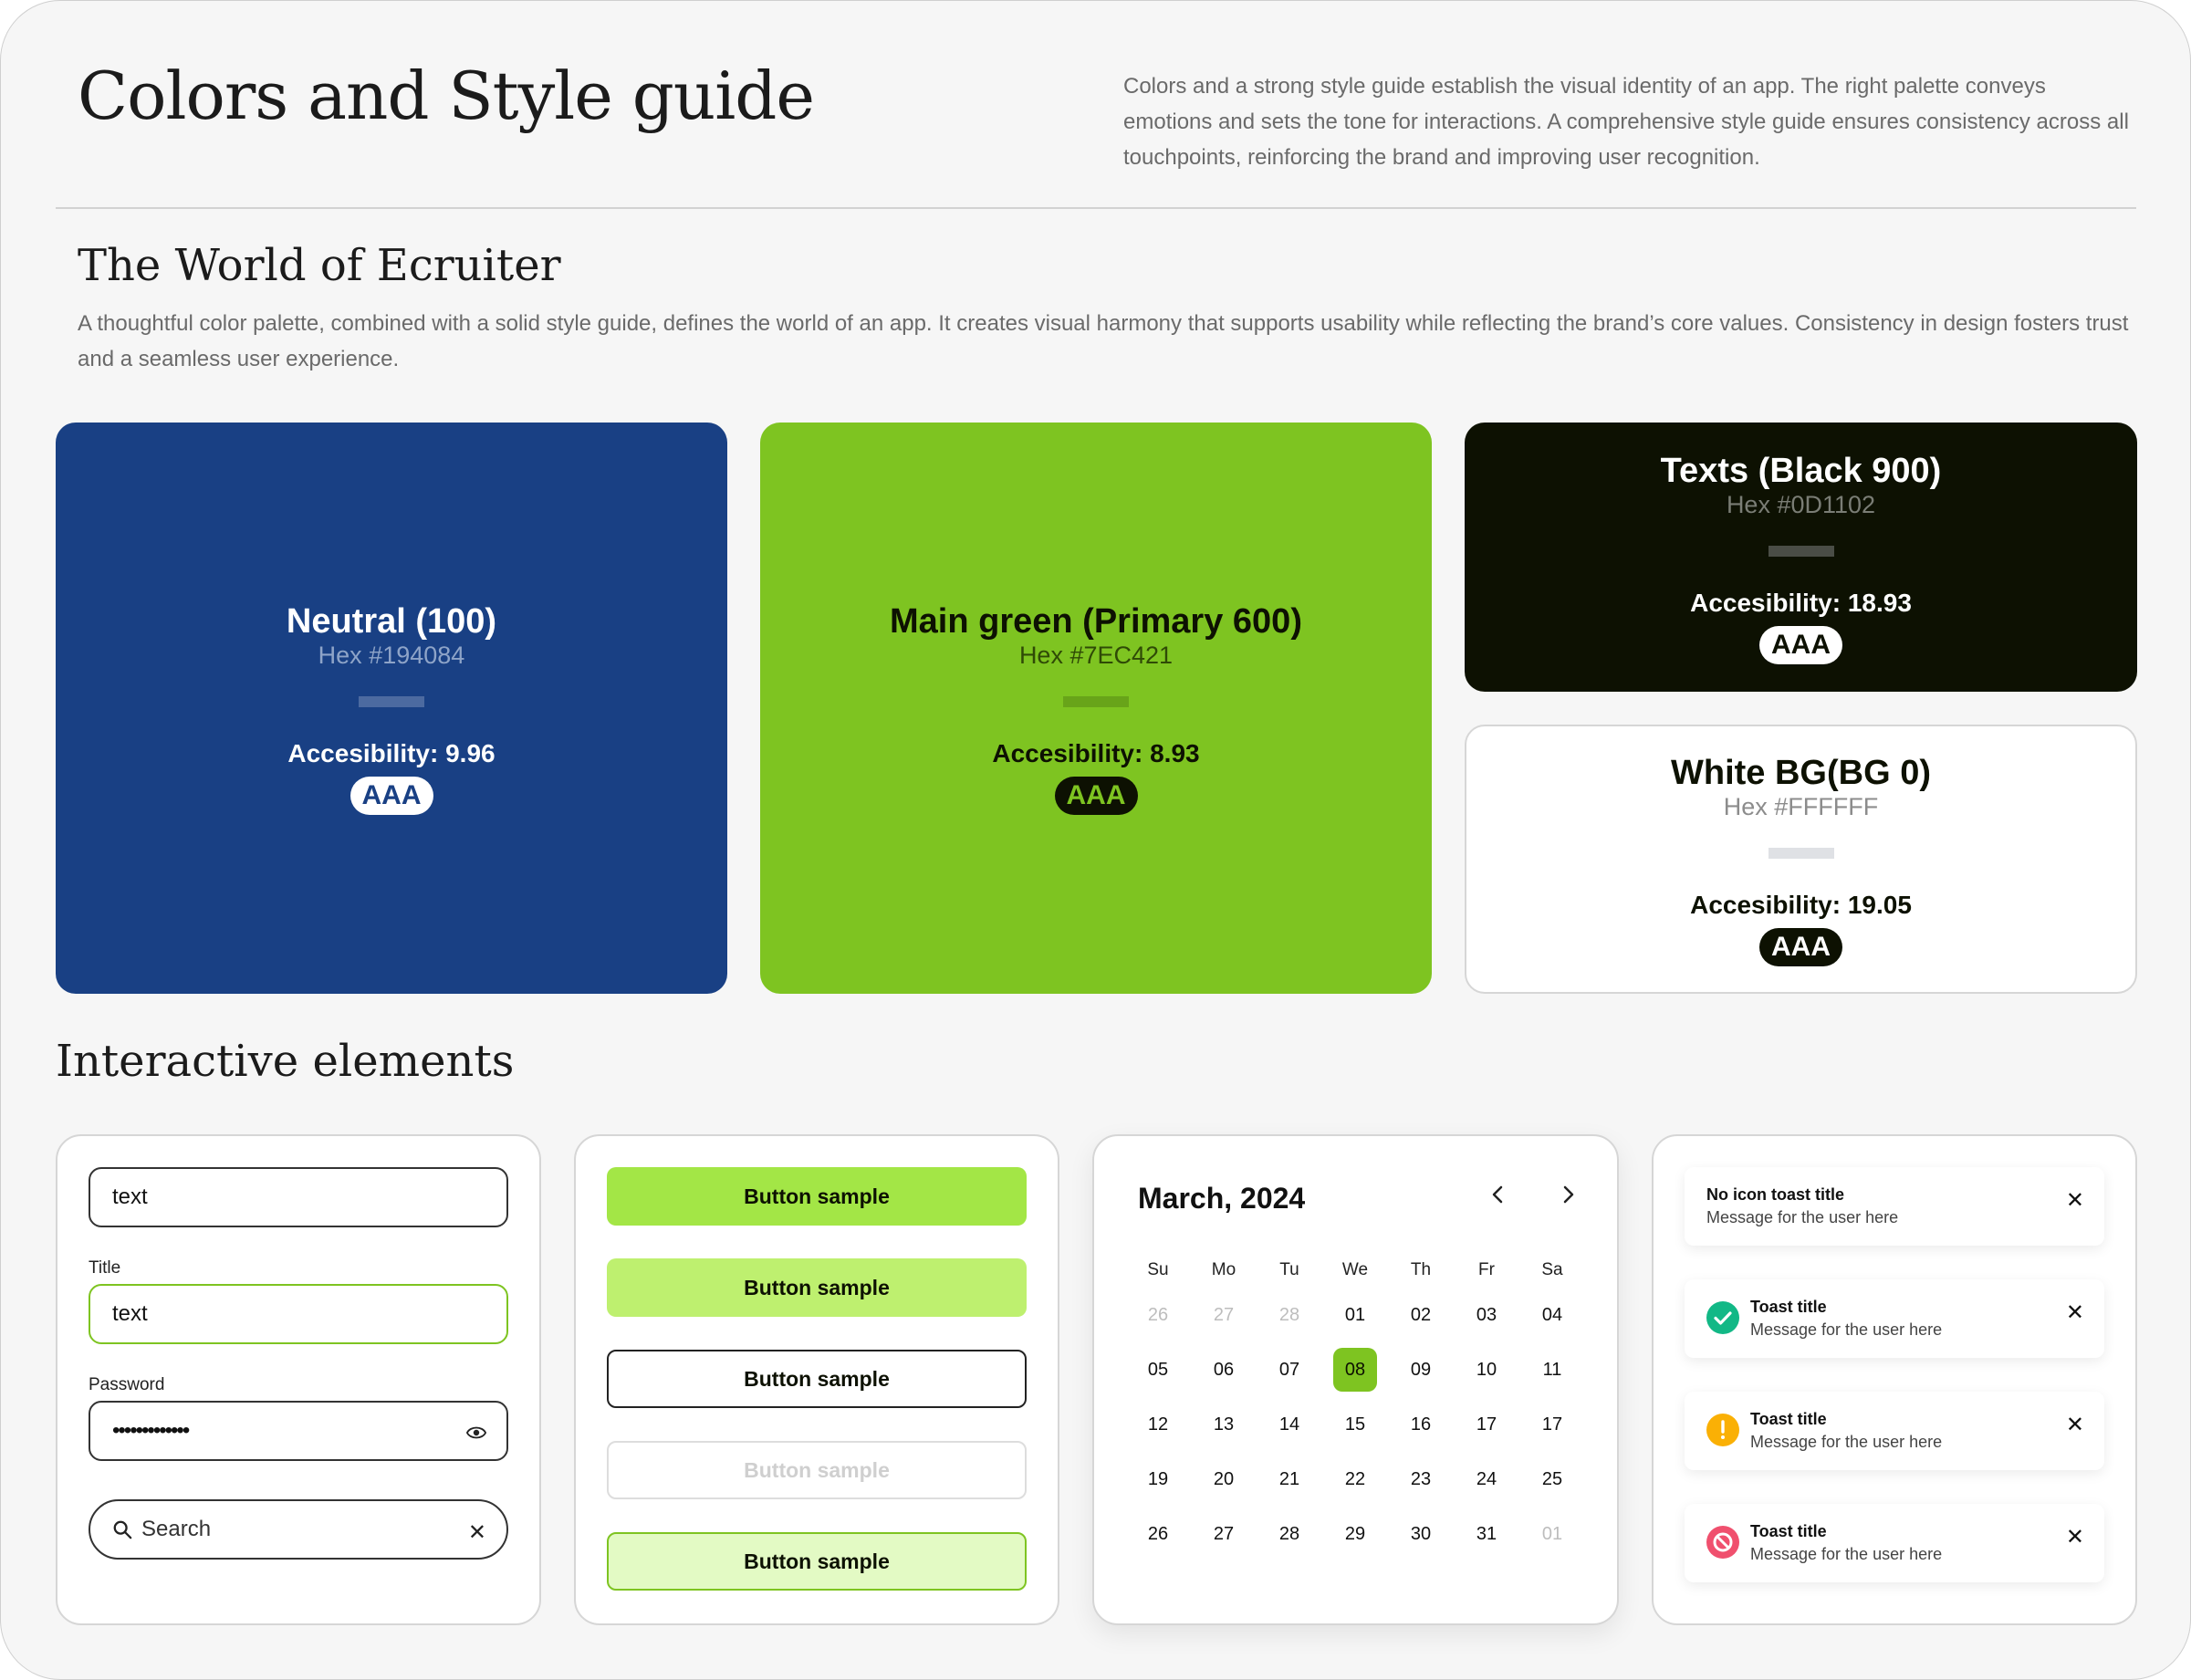  I want to click on tonal-button: Button sample, so click(817, 1562).